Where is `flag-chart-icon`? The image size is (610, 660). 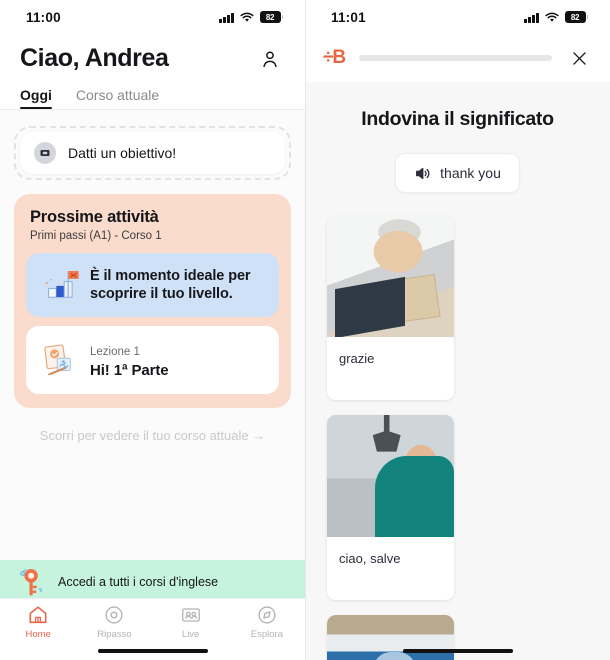
flag-chart-icon is located at coordinates (59, 285).